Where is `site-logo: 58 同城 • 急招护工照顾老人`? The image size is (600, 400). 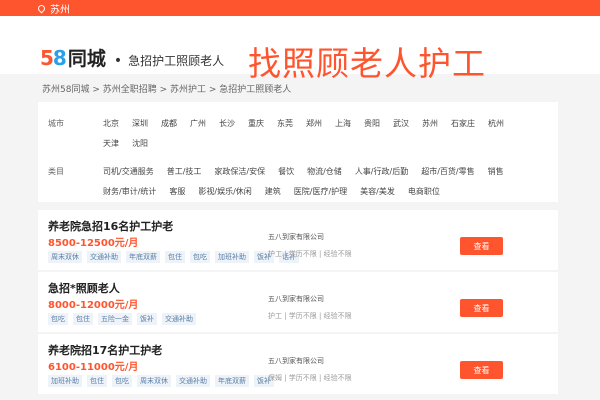 site-logo: 58 同城 • 急招护工照顾老人 is located at coordinates (132, 57).